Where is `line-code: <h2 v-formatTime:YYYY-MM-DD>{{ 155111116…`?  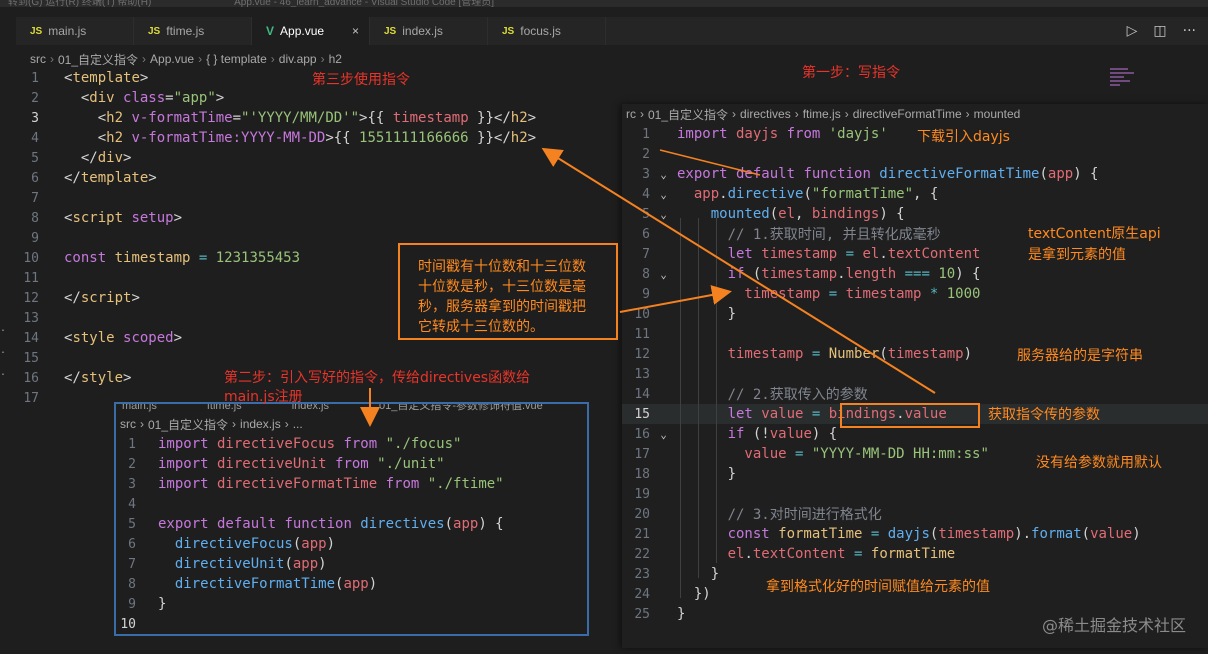
line-code: <h2 v-formatTime:YYYY-MM-DD>{{ 155111116… is located at coordinates (300, 138).